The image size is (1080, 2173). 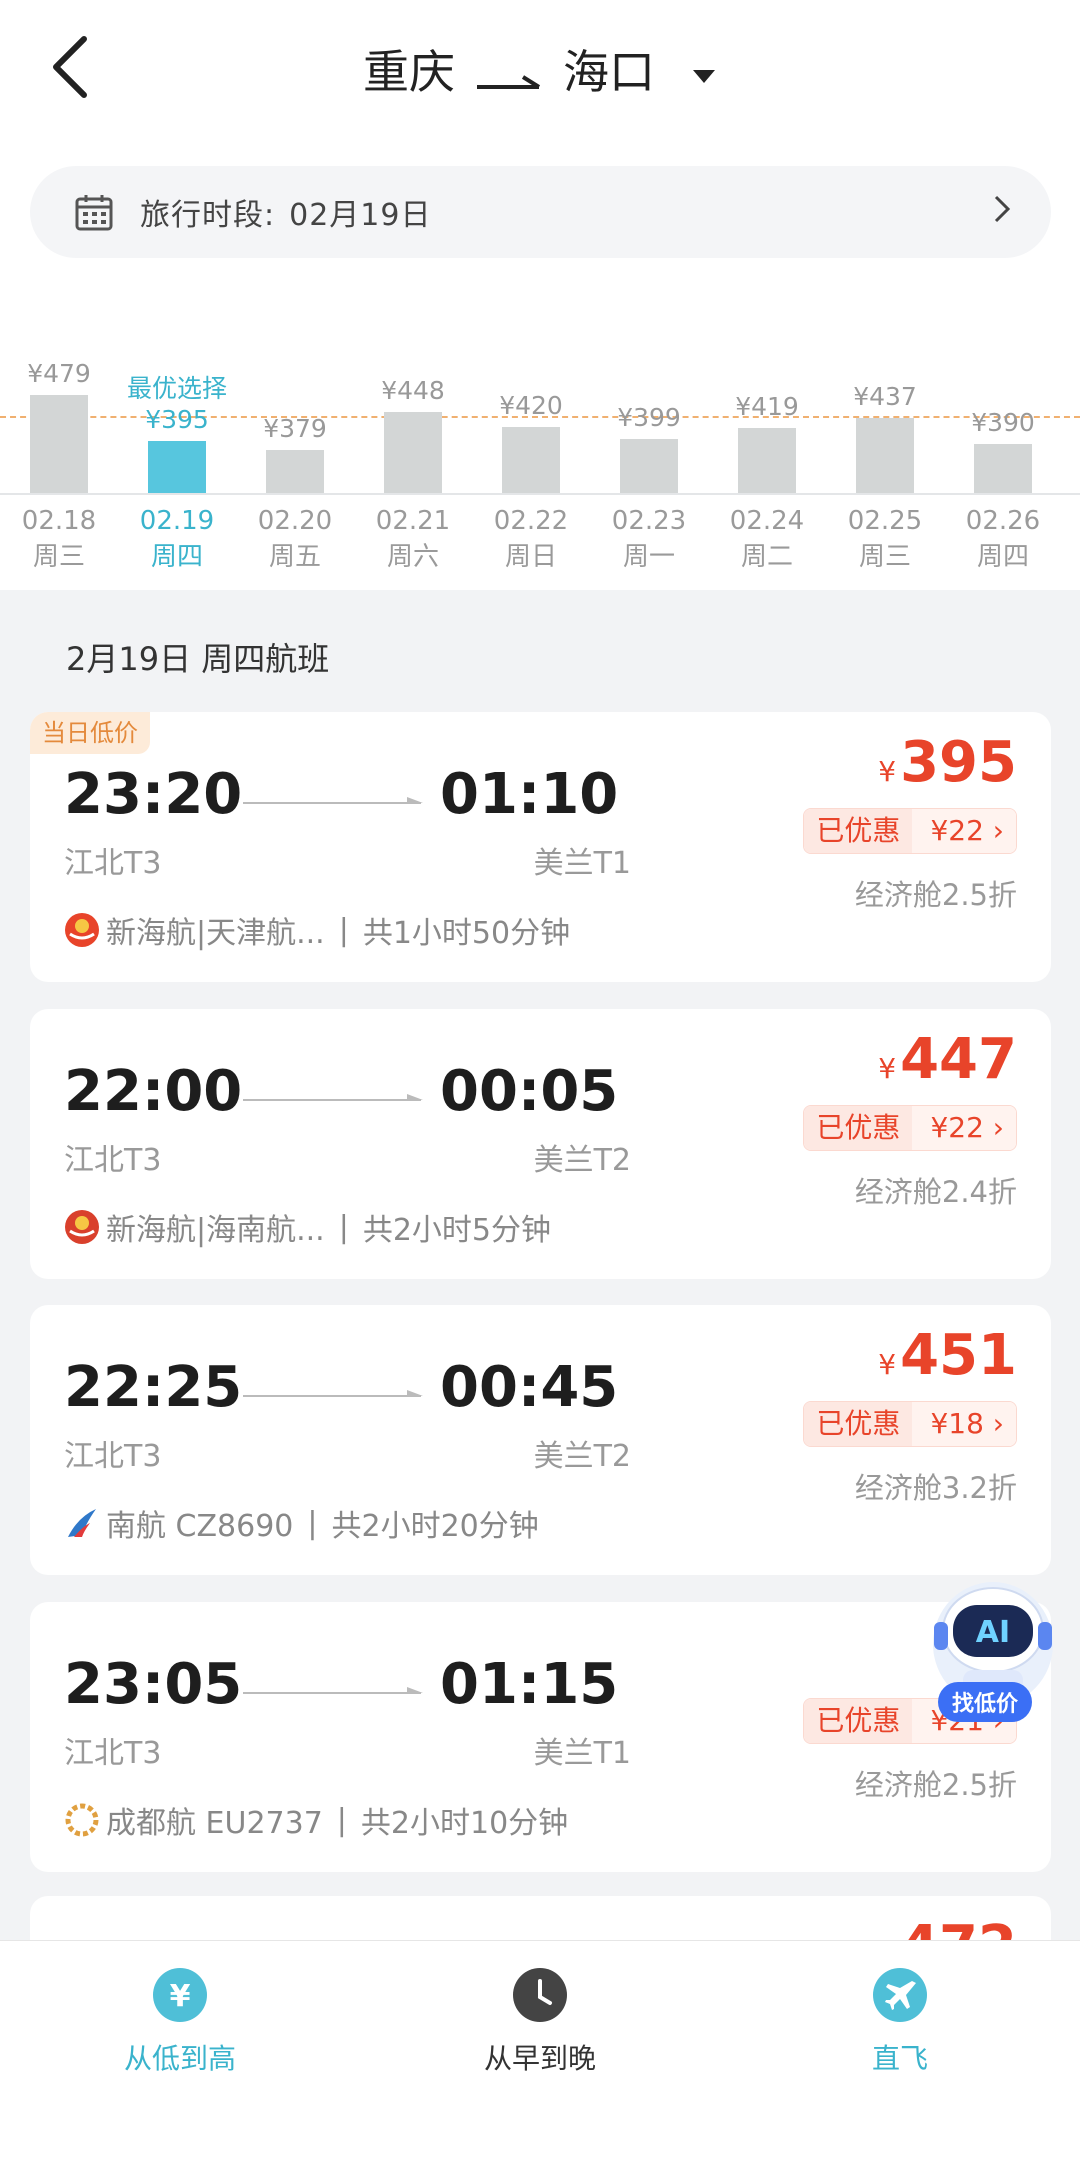 What do you see at coordinates (82, 1523) in the screenshot?
I see `china-southern-logo-icon` at bounding box center [82, 1523].